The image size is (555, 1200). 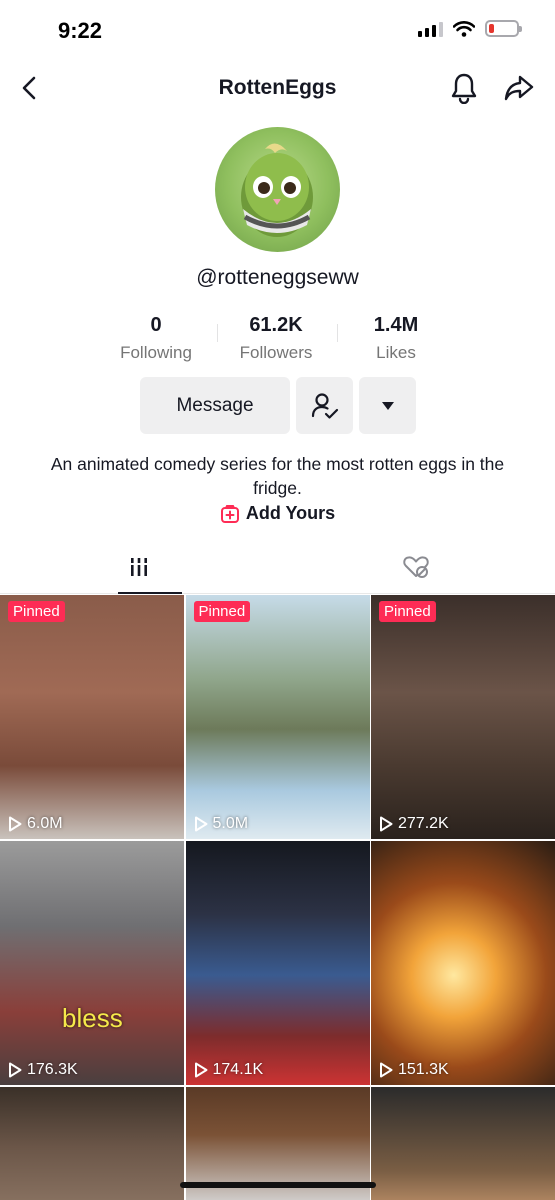 What do you see at coordinates (290, 513) in the screenshot?
I see `add-yours-label: Add Yours` at bounding box center [290, 513].